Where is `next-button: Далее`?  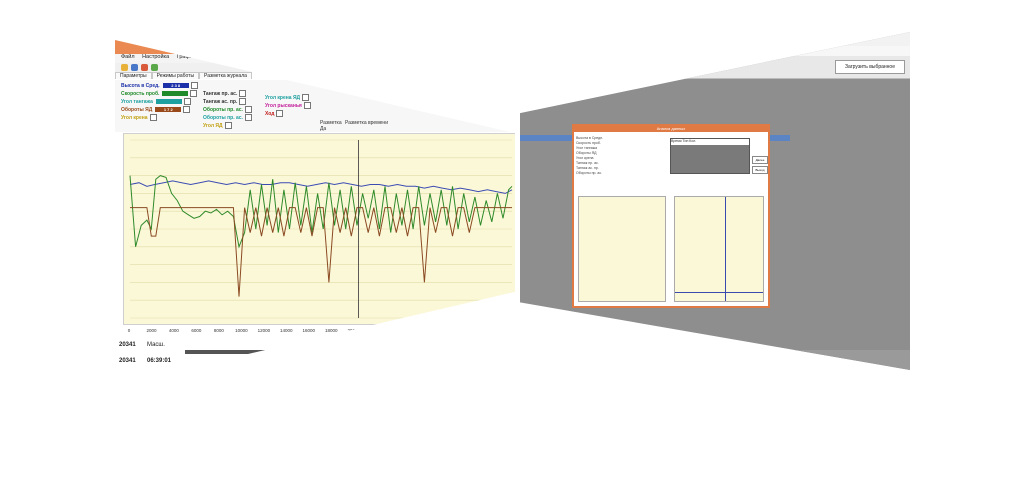 next-button: Далее is located at coordinates (760, 160).